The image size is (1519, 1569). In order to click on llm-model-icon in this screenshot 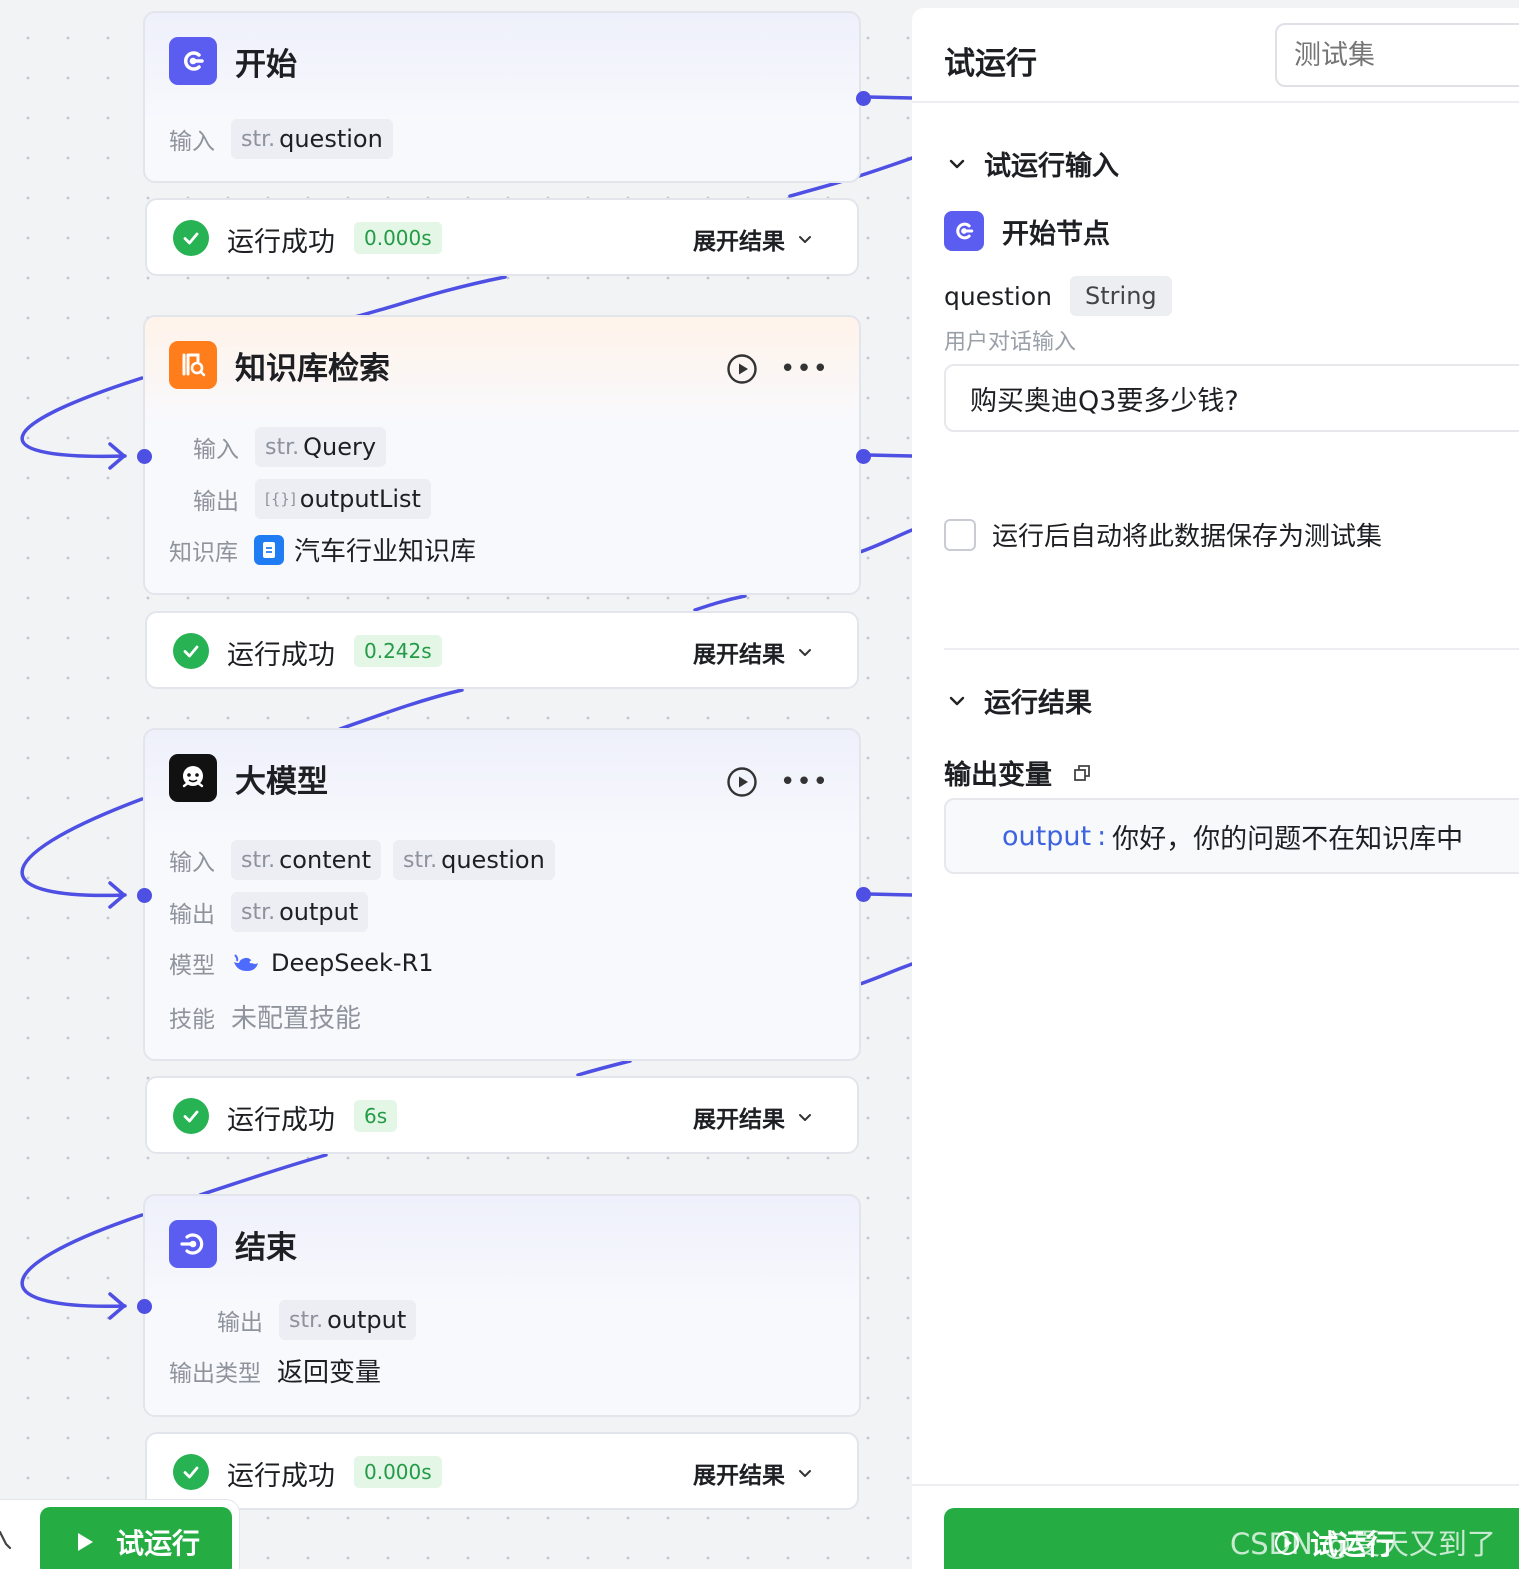, I will do `click(193, 778)`.